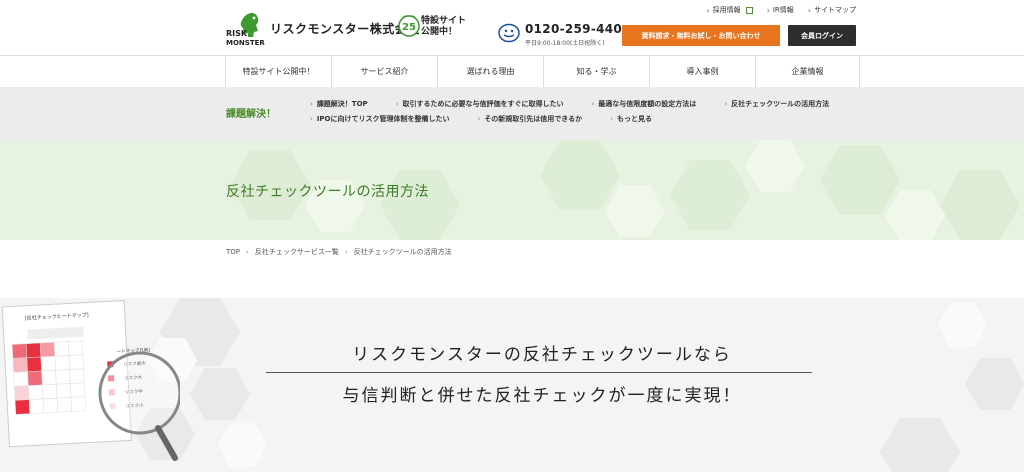 This screenshot has height=472, width=1024. I want to click on top-link-recruit: › 採用情報, so click(729, 10).